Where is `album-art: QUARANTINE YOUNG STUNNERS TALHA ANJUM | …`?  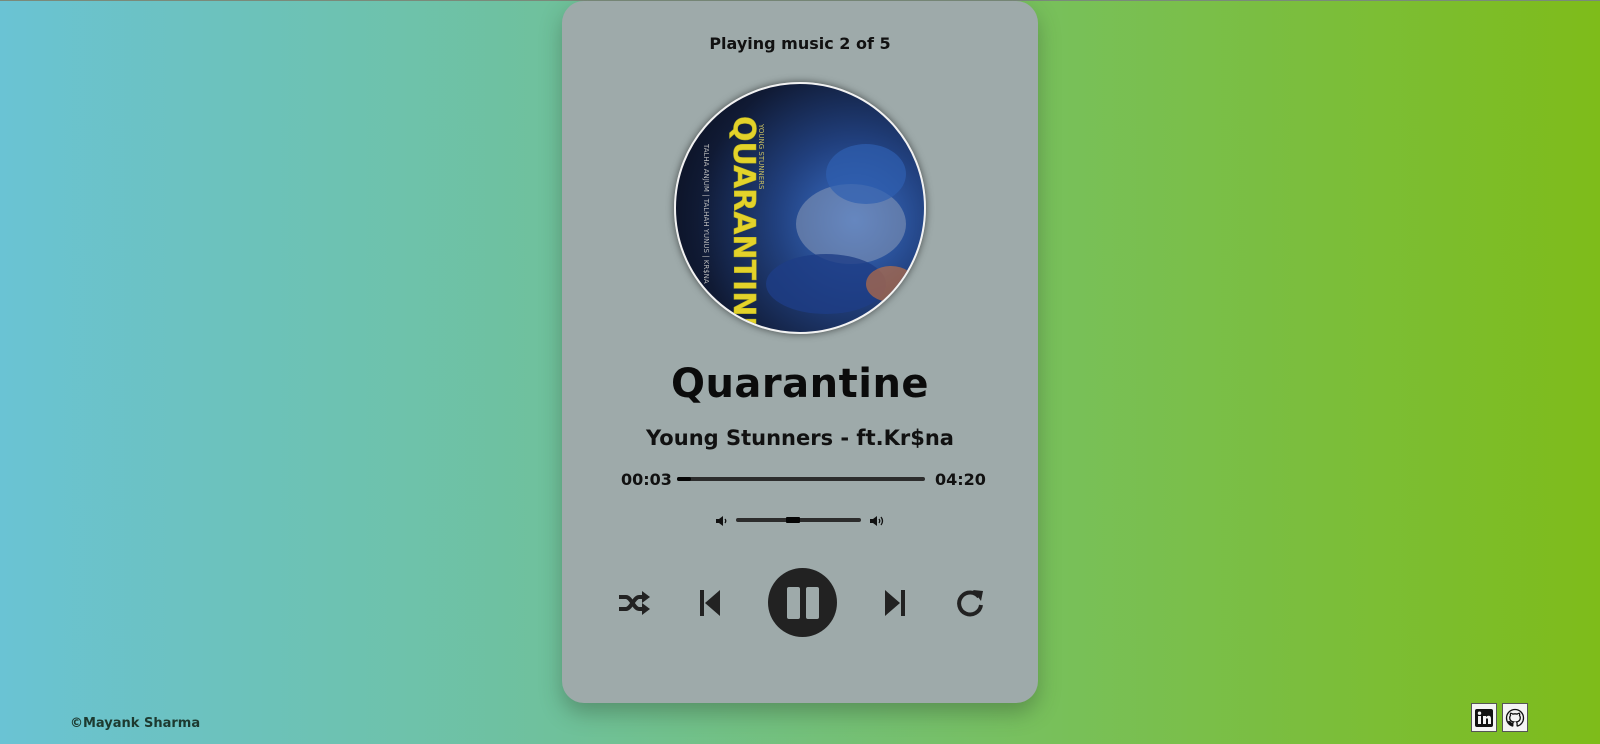 album-art: QUARANTINE YOUNG STUNNERS TALHA ANJUM | … is located at coordinates (800, 208).